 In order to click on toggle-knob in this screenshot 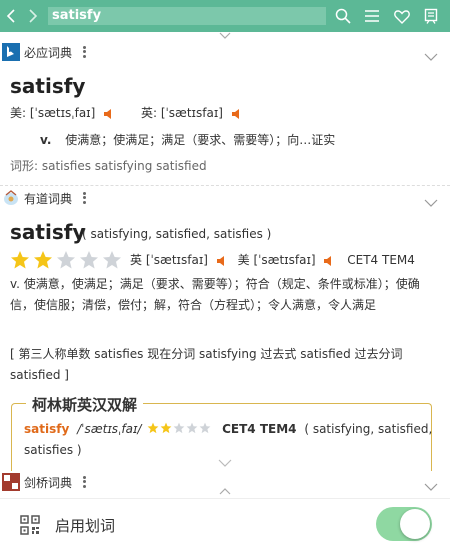, I will do `click(415, 524)`.